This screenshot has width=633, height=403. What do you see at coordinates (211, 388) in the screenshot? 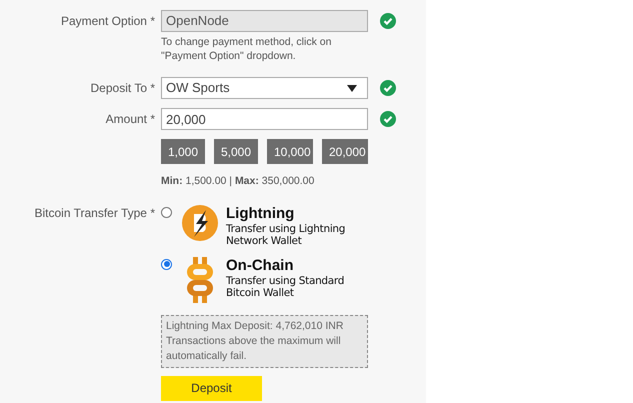
I see `deposit-button: Deposit` at bounding box center [211, 388].